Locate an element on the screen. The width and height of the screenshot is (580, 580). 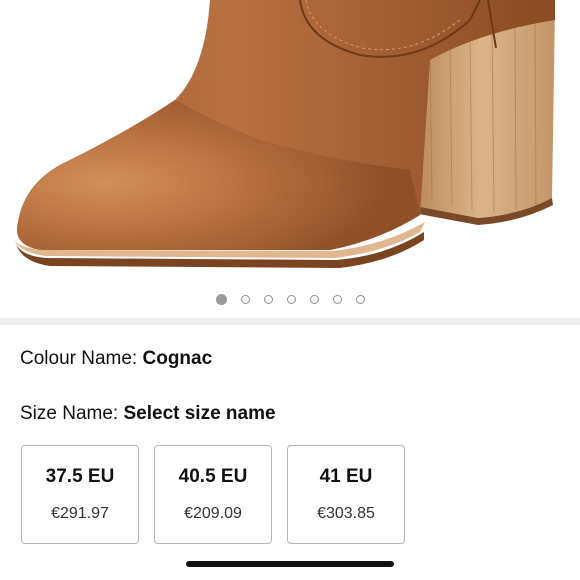
carousel-dot-active is located at coordinates (221, 299).